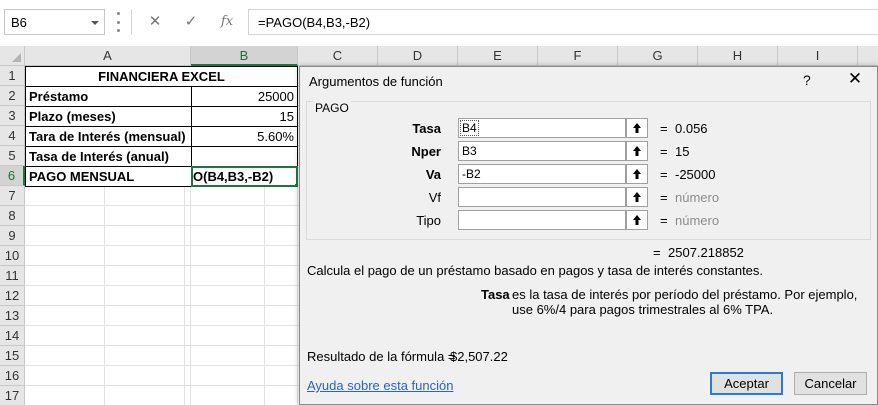  What do you see at coordinates (244, 156) in the screenshot?
I see `value-cell-tasa-anual` at bounding box center [244, 156].